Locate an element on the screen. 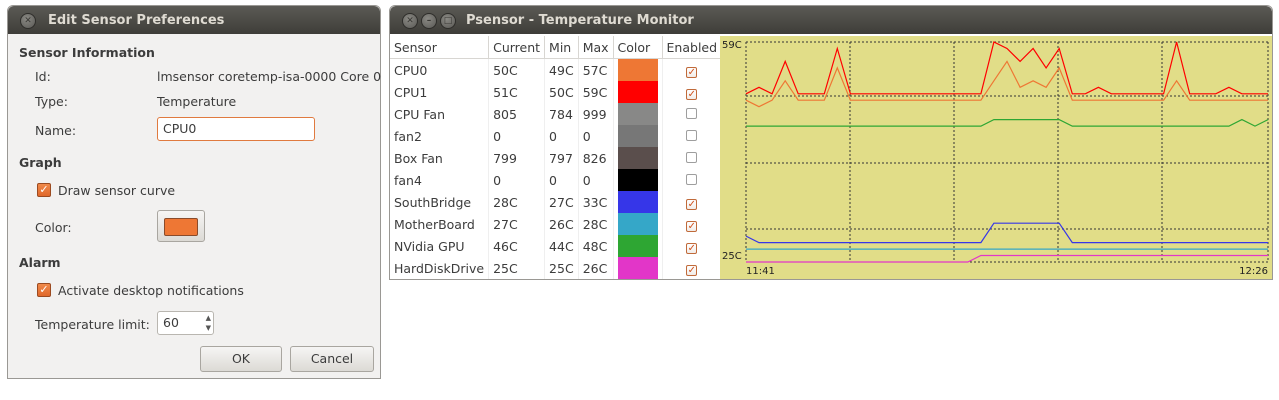  min-value: 26C is located at coordinates (561, 224).